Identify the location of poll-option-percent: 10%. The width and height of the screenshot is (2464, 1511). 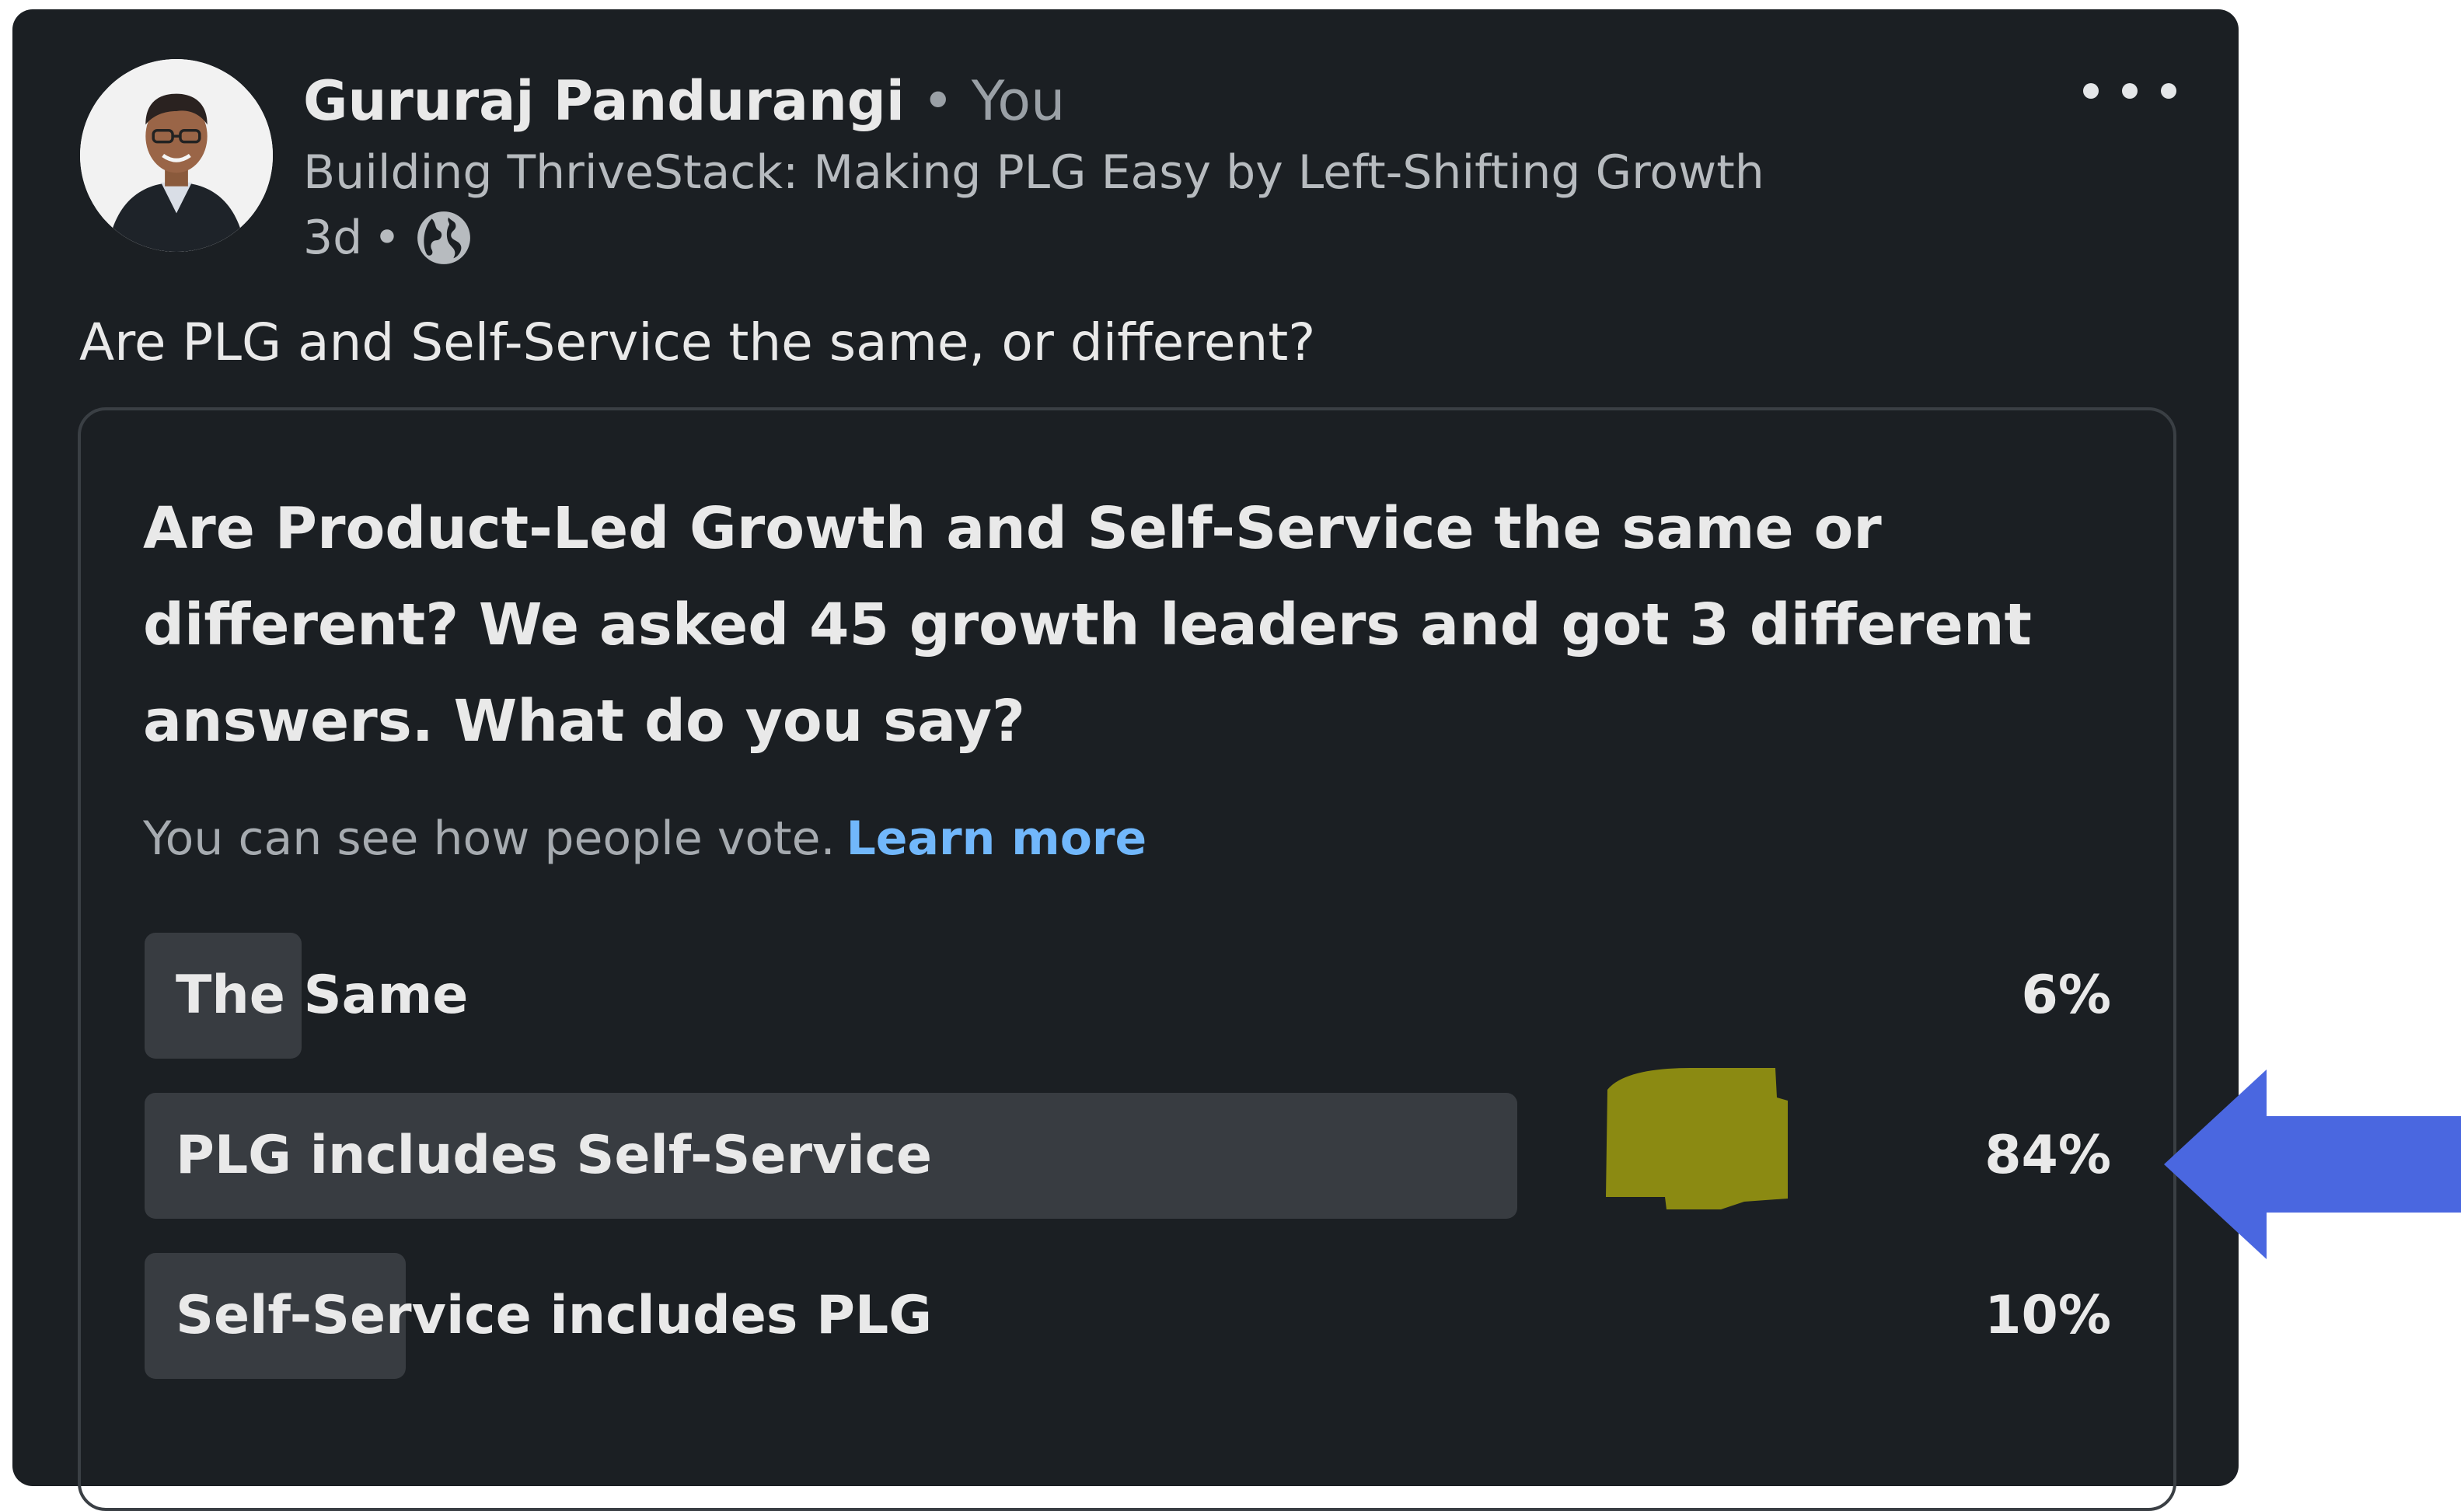
(2048, 1315).